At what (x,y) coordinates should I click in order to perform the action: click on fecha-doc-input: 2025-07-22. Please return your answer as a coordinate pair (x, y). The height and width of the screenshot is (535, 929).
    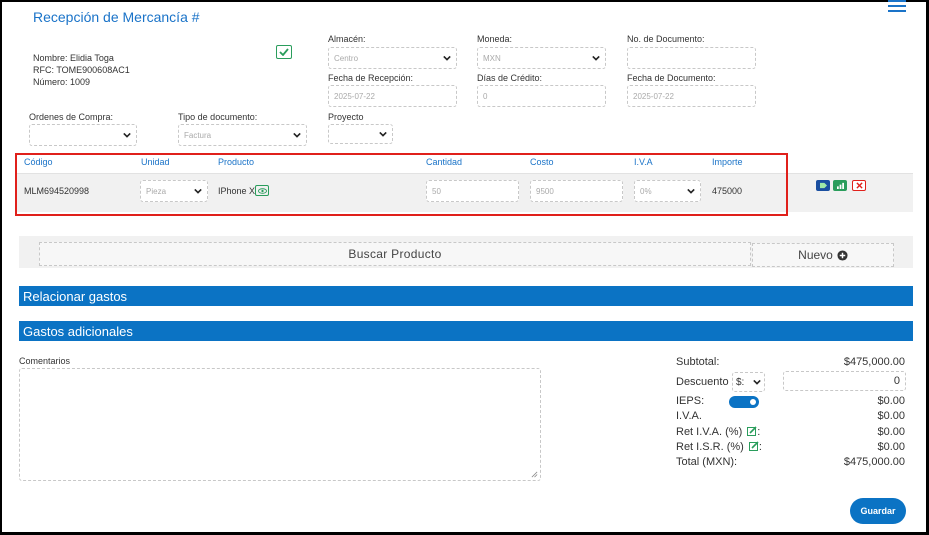
    Looking at the image, I should click on (691, 96).